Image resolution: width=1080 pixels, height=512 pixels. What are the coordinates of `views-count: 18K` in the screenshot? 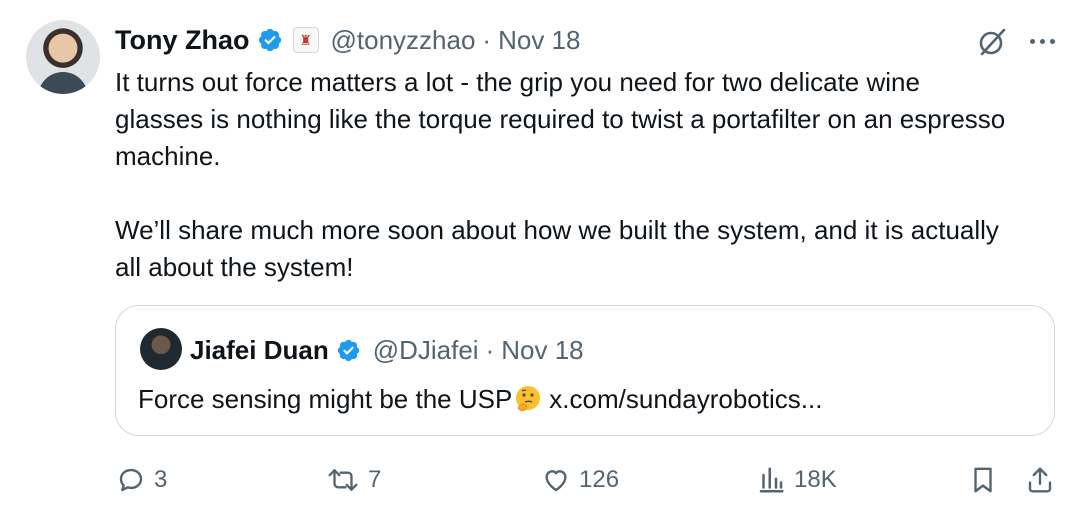 It's located at (815, 479).